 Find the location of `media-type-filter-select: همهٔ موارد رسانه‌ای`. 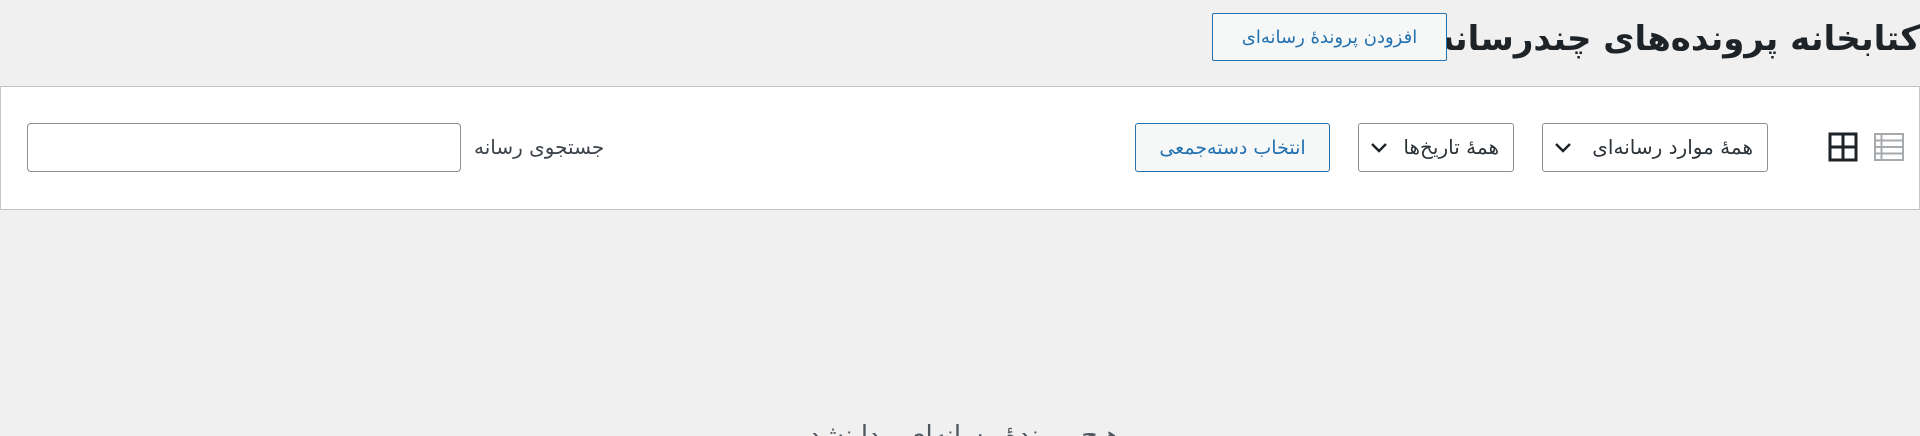

media-type-filter-select: همهٔ موارد رسانه‌ای is located at coordinates (1655, 147).